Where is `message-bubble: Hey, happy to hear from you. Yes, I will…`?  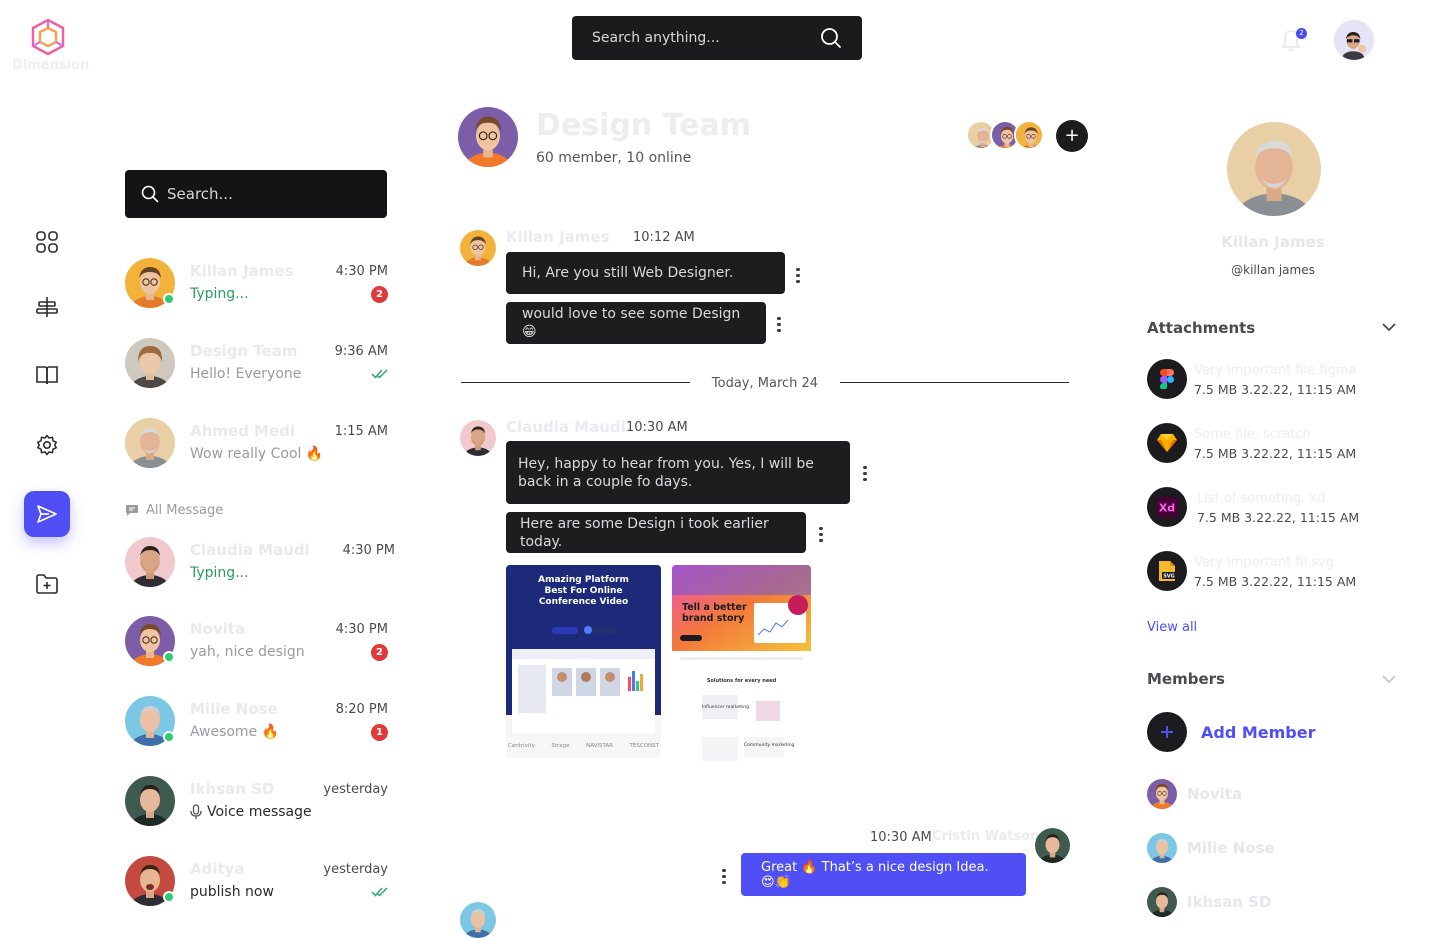
message-bubble: Hey, happy to hear from you. Yes, I will… is located at coordinates (678, 472).